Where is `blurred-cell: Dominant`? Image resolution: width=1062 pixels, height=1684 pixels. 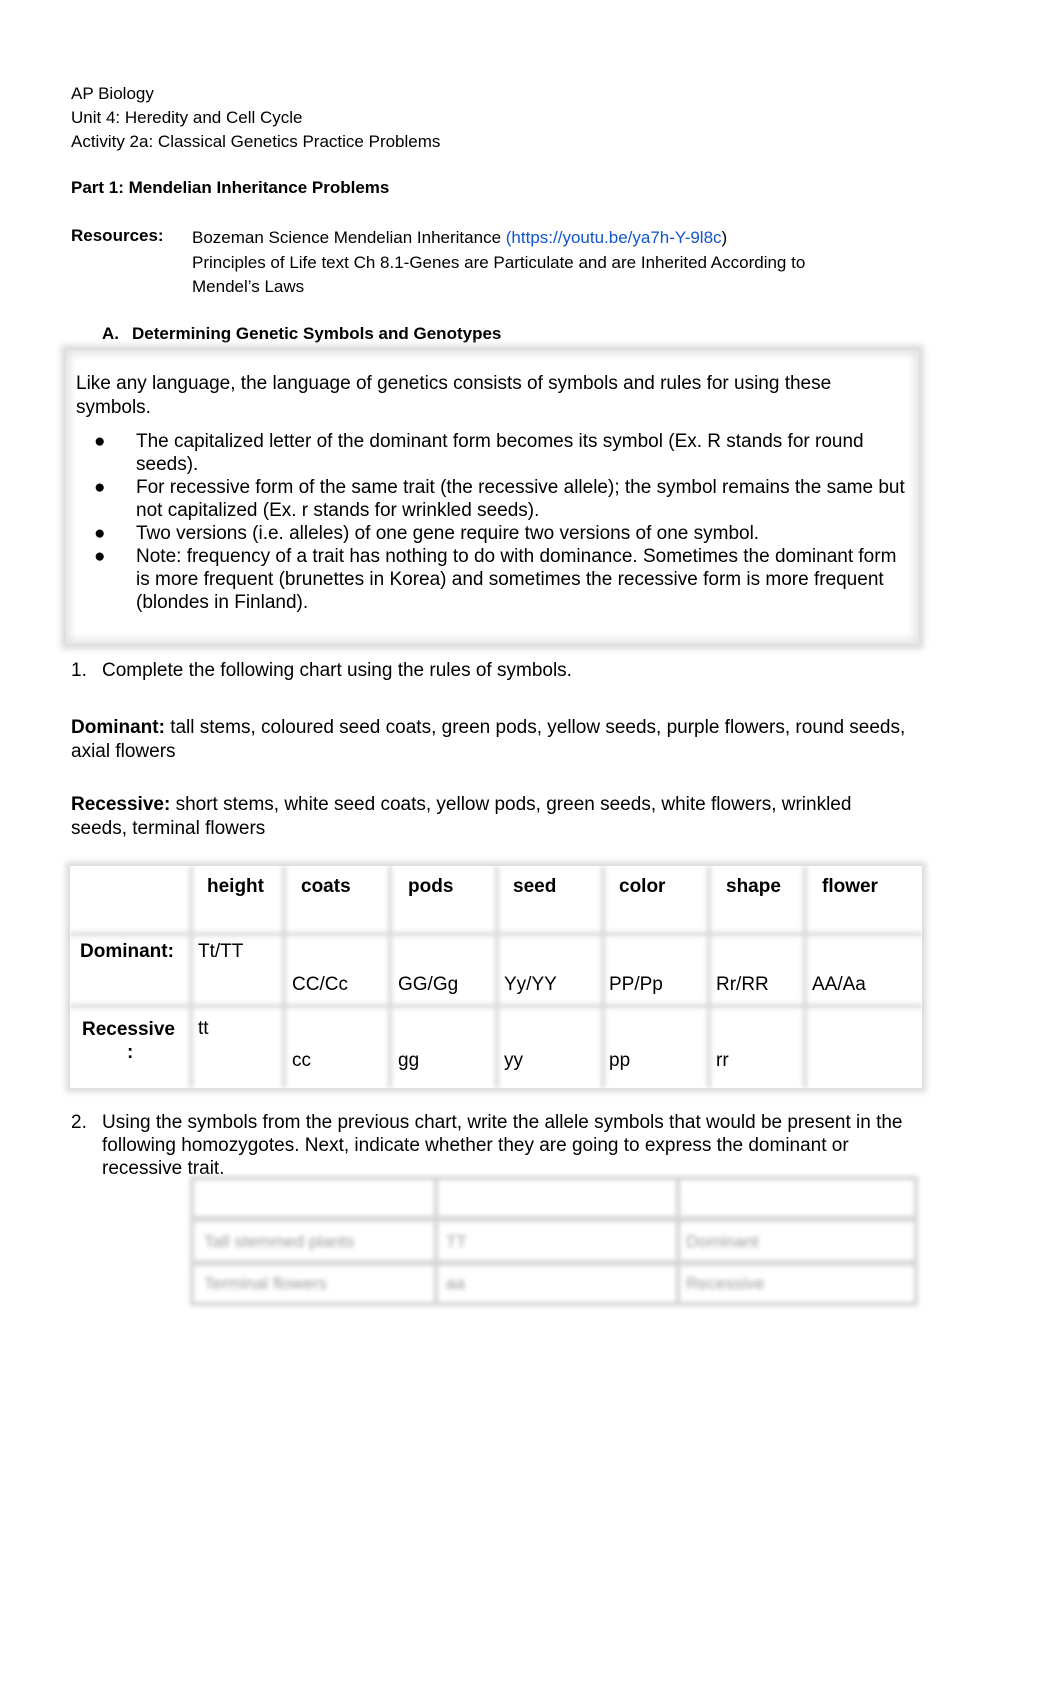 blurred-cell: Dominant is located at coordinates (722, 1241).